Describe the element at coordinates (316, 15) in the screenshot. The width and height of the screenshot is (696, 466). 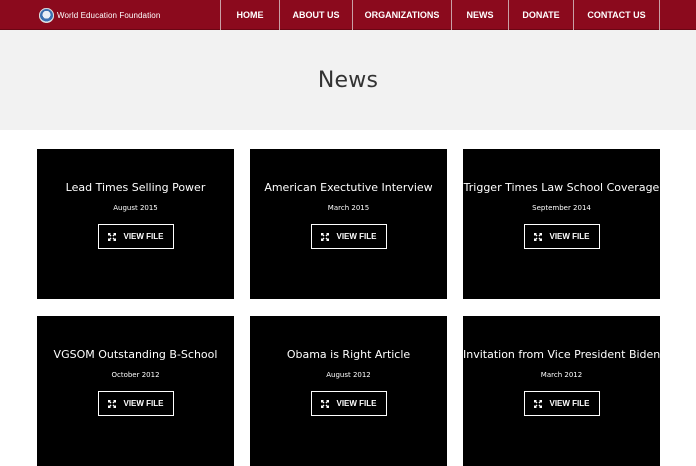
I see `nav-about-us: ABOUT US` at that location.